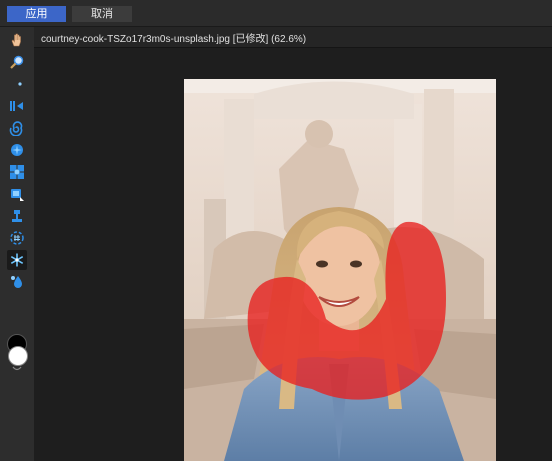  I want to click on hand-tool, so click(17, 40).